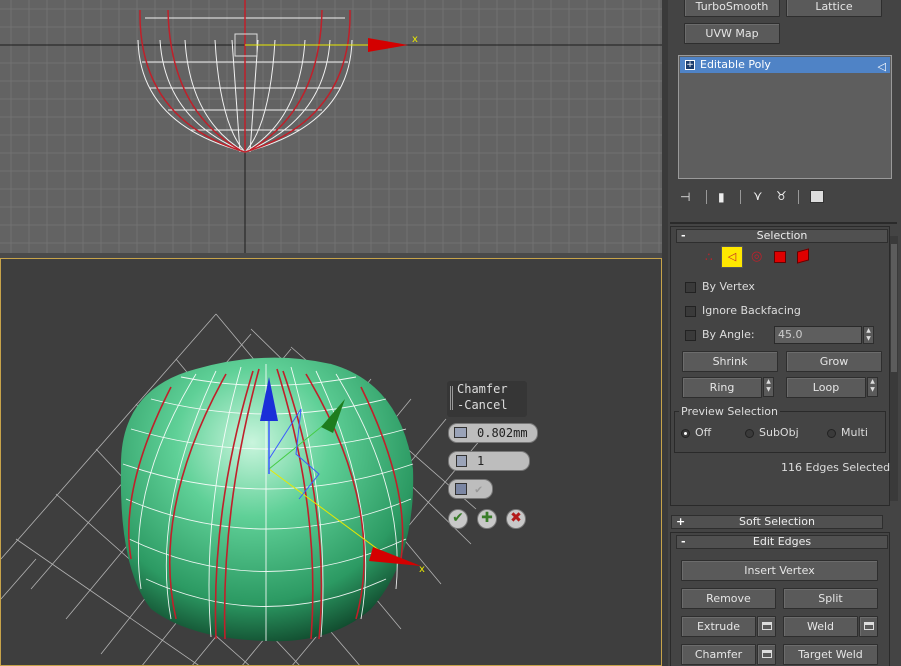 The width and height of the screenshot is (901, 666). Describe the element at coordinates (458, 519) in the screenshot. I see `ok-button: ✔` at that location.